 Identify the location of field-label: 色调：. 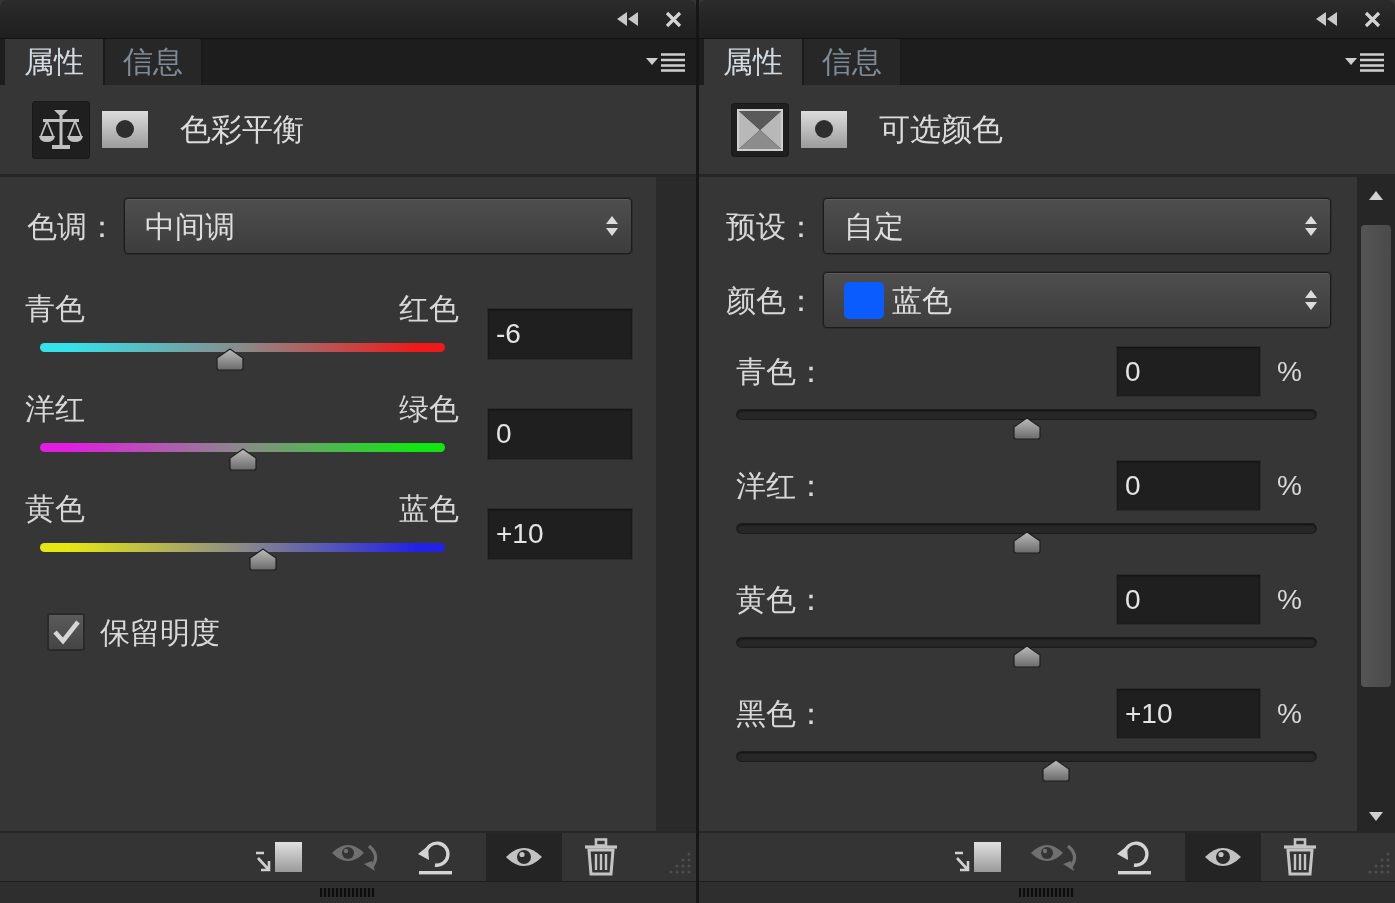
(72, 226).